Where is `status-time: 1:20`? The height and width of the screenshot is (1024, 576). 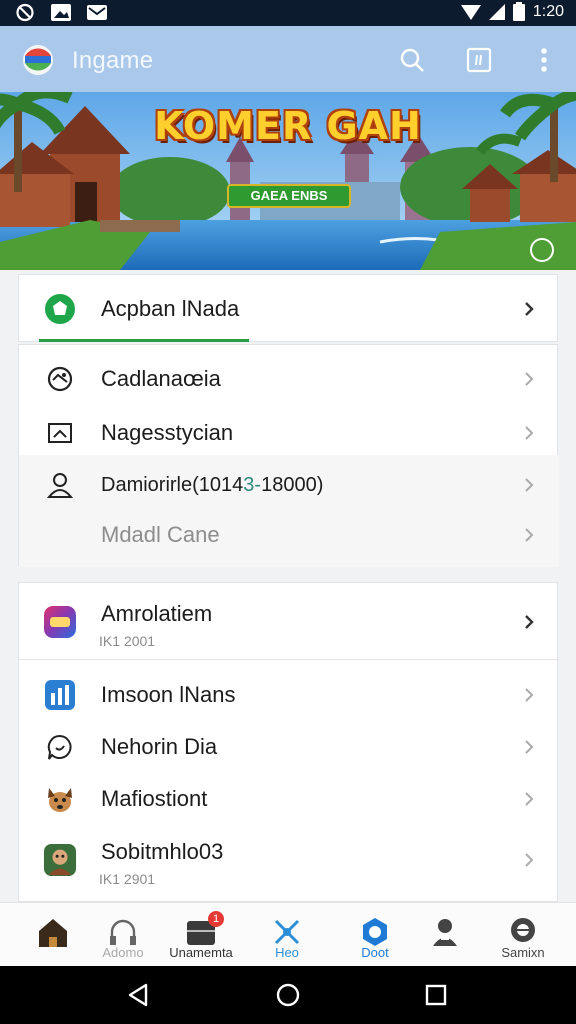
status-time: 1:20 is located at coordinates (548, 11).